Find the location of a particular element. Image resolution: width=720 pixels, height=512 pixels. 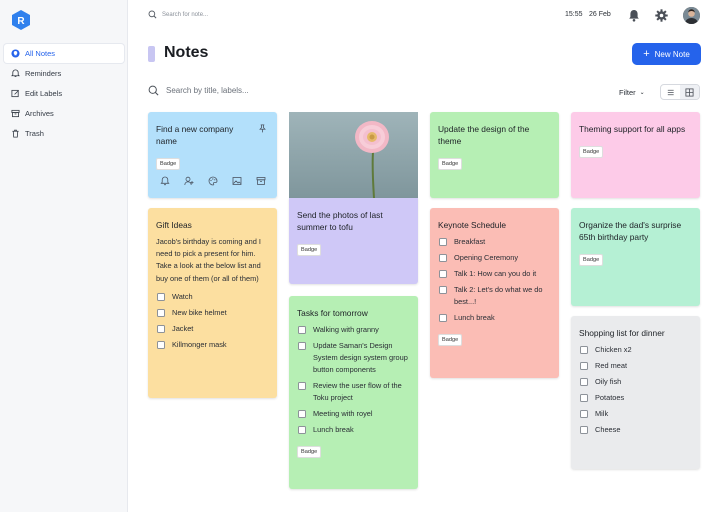

checklist-item: Opening Ceremony is located at coordinates (494, 258).